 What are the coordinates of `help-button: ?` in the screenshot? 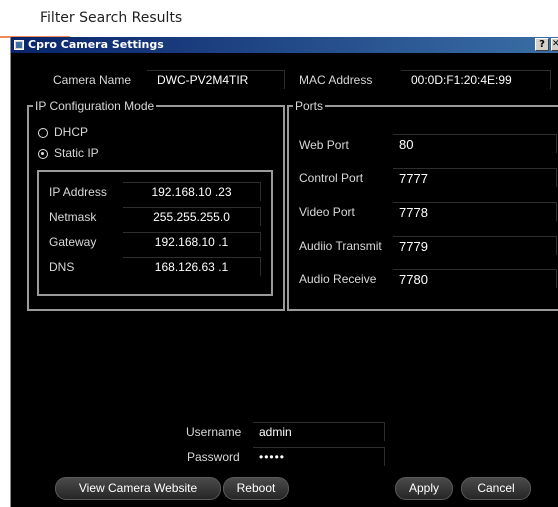 It's located at (542, 44).